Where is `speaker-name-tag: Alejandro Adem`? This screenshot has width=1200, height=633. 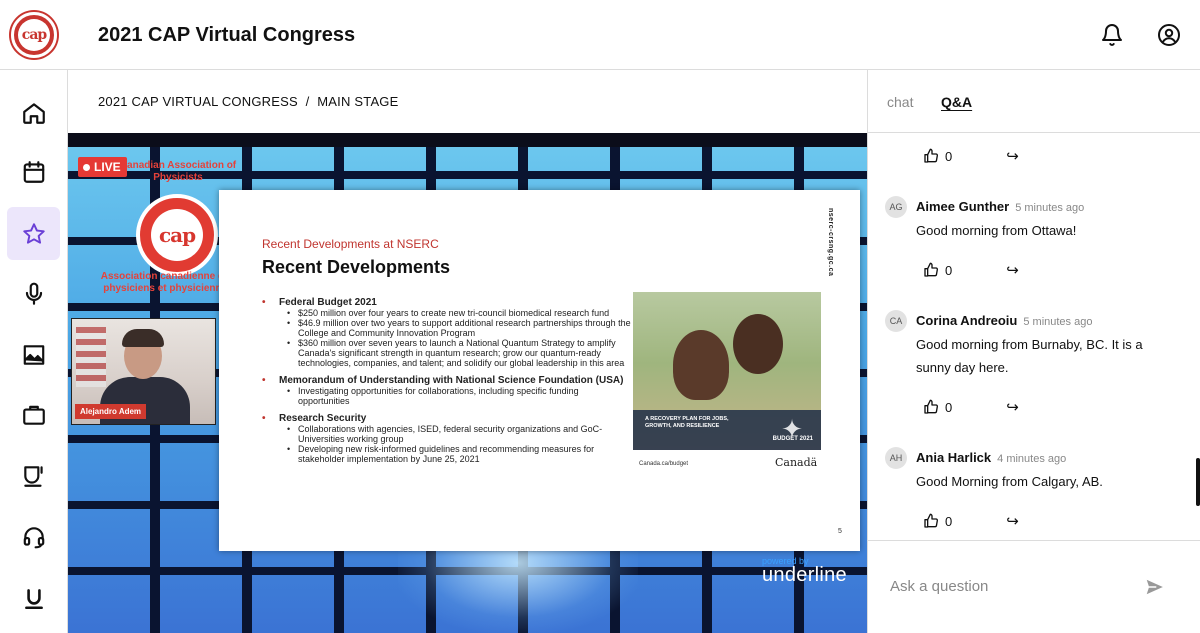
speaker-name-tag: Alejandro Adem is located at coordinates (111, 411).